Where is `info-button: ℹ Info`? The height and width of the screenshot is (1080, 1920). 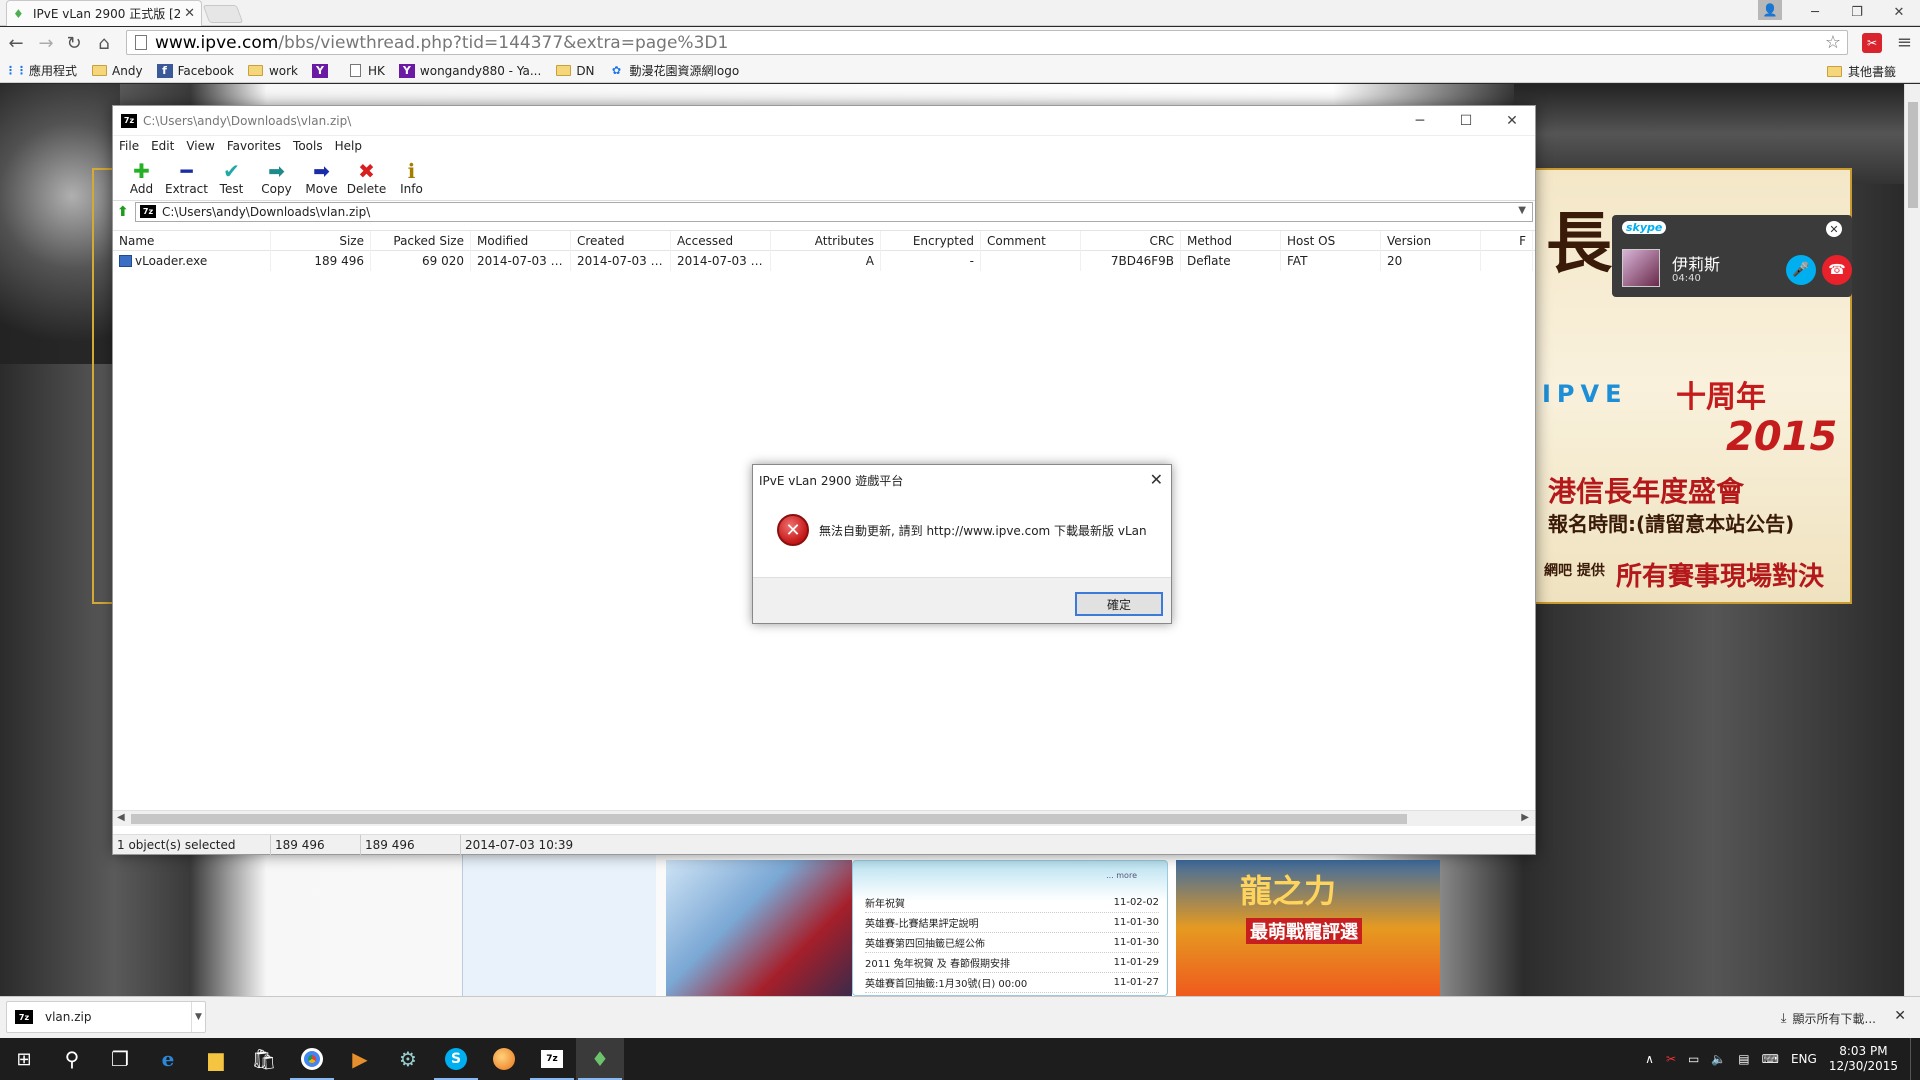
info-button: ℹ Info is located at coordinates (411, 178).